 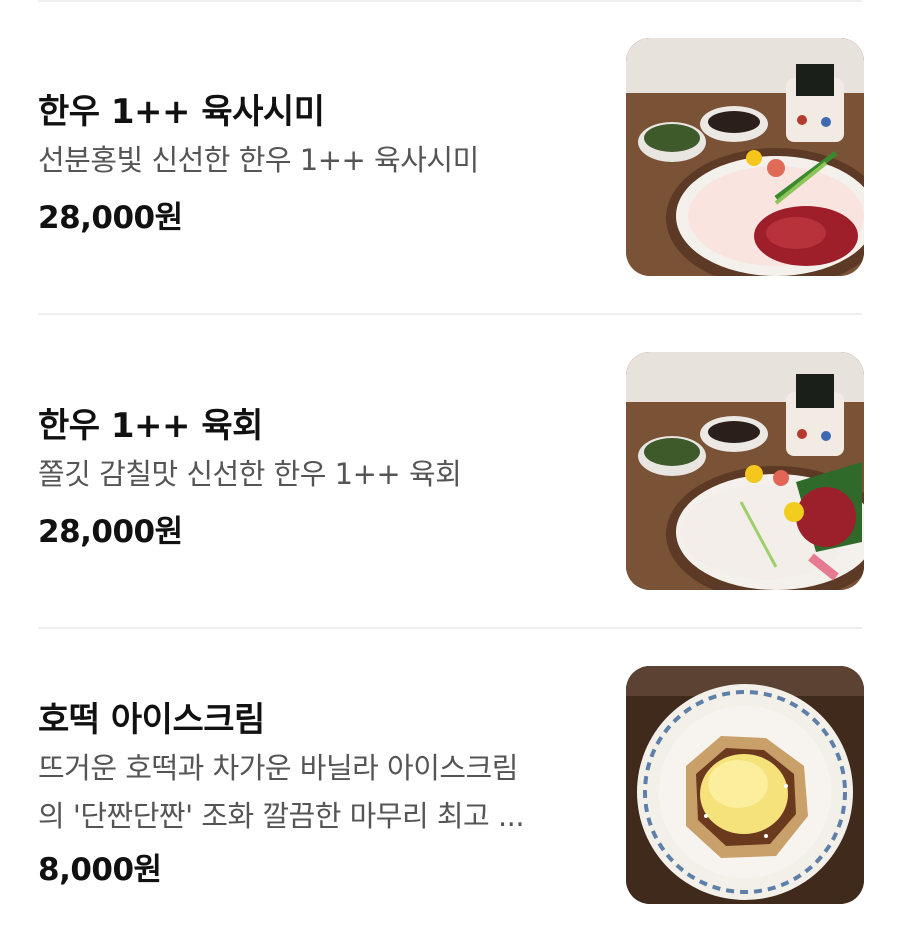 What do you see at coordinates (151, 720) in the screenshot?
I see `menu-item-title: 호떡 아이스크림` at bounding box center [151, 720].